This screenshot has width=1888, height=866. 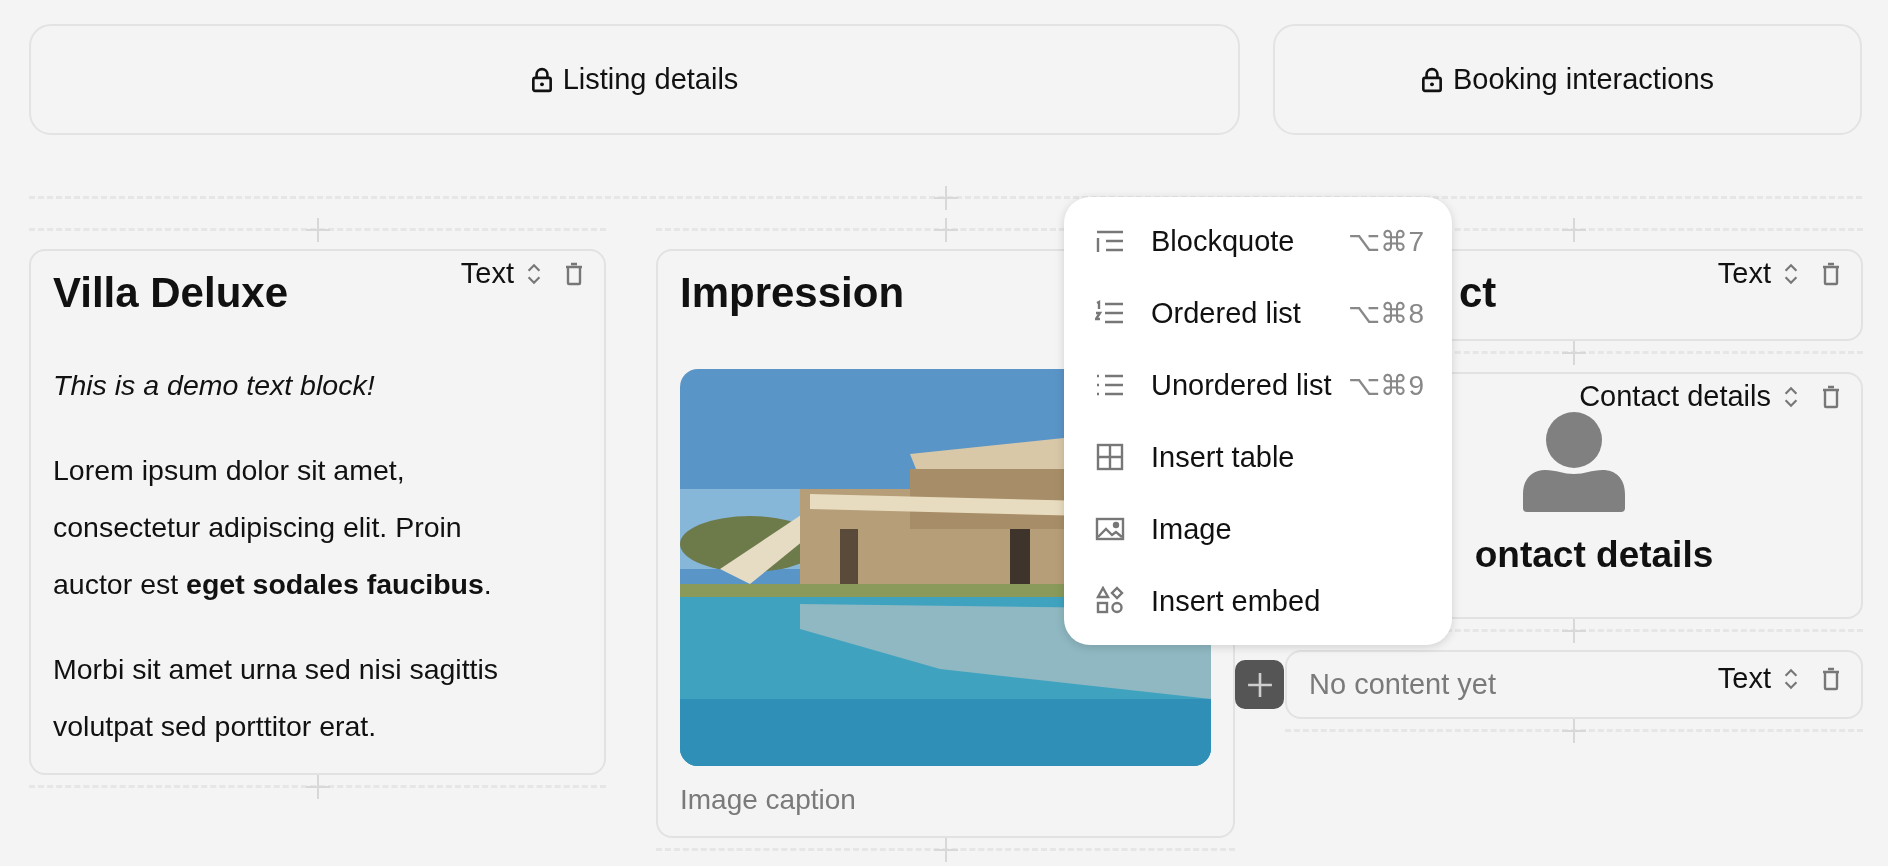 What do you see at coordinates (1386, 385) in the screenshot?
I see `shortcut-label: ⌥⌘9` at bounding box center [1386, 385].